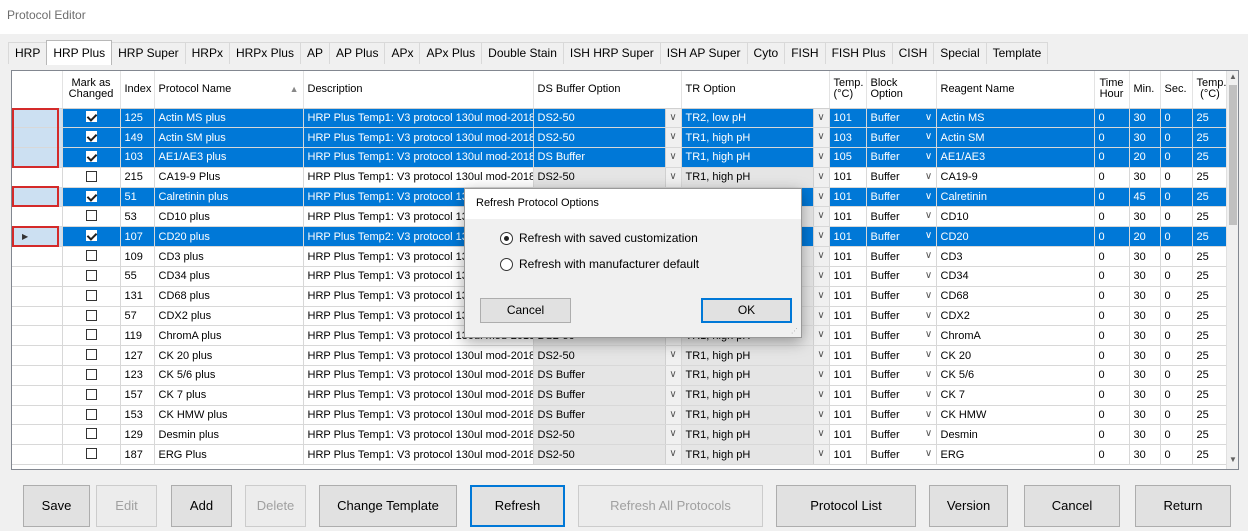 This screenshot has height=531, width=1248. Describe the element at coordinates (1145, 197) in the screenshot. I see `min-cell: 45` at that location.